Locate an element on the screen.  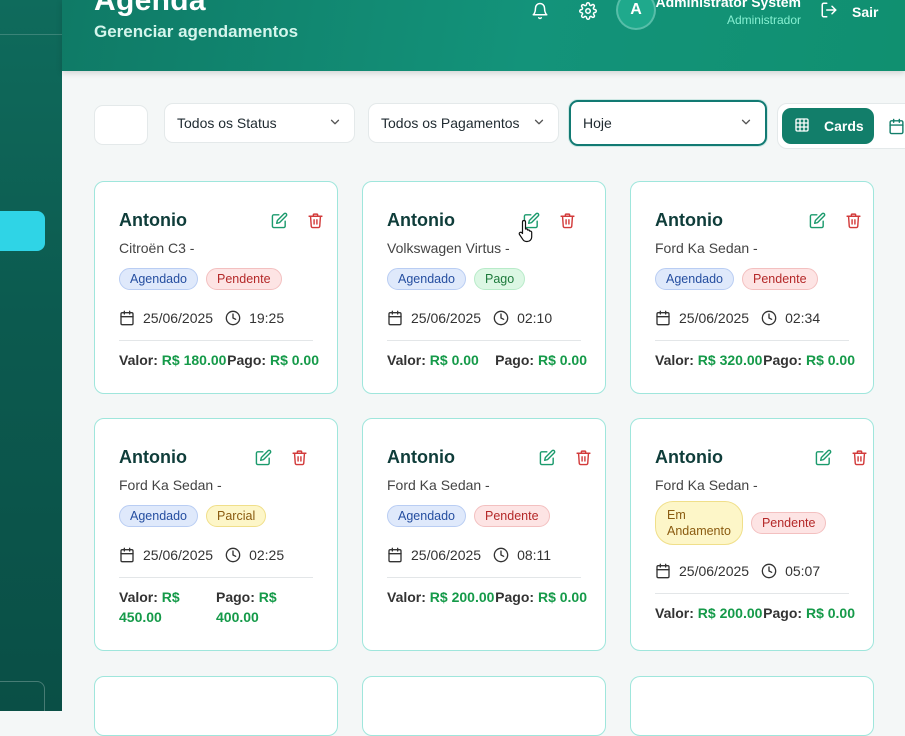
period-filter-select: Hoje is located at coordinates (668, 123).